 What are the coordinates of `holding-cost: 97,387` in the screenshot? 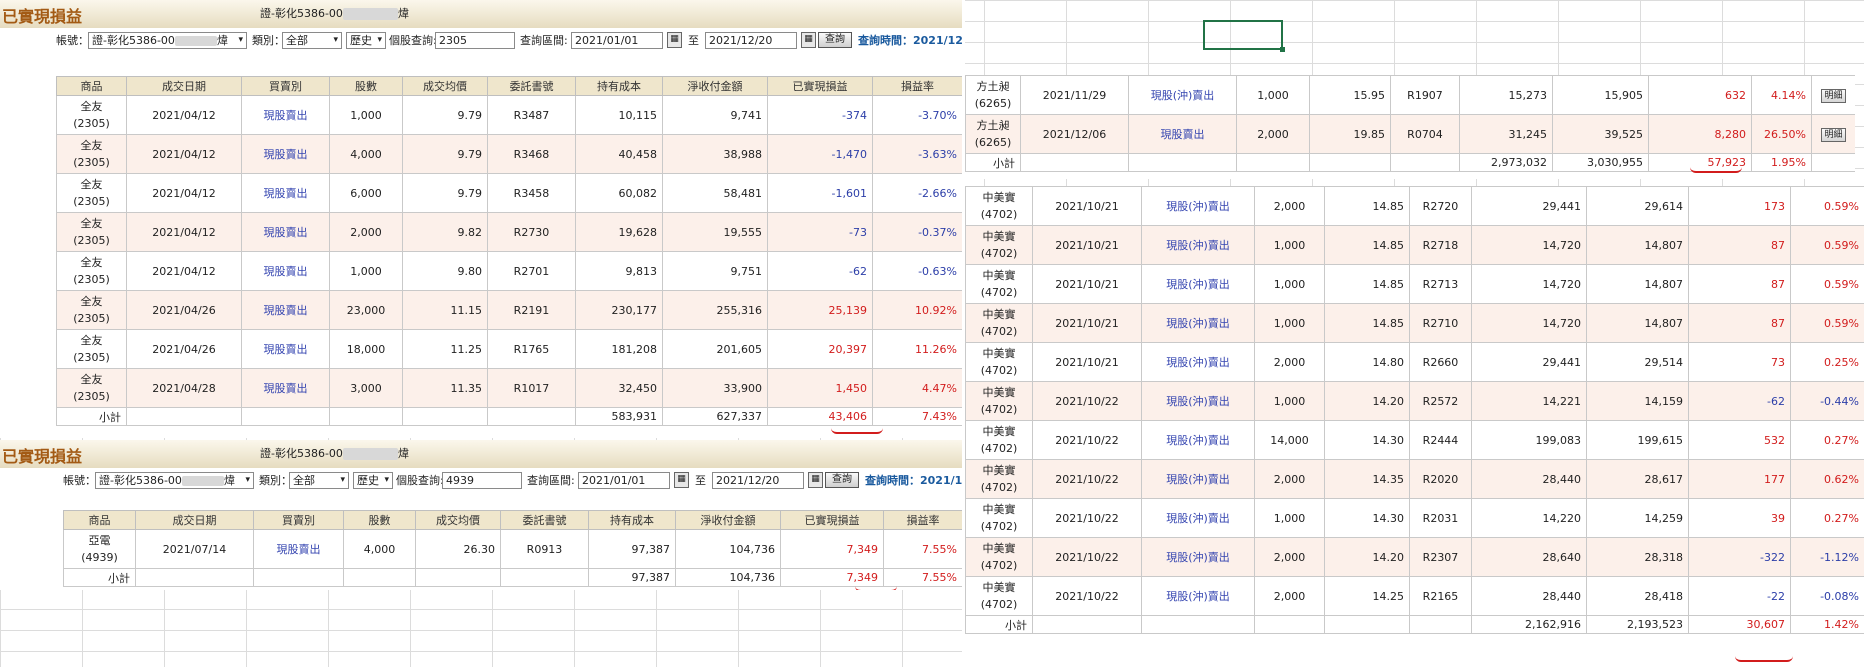 It's located at (632, 549).